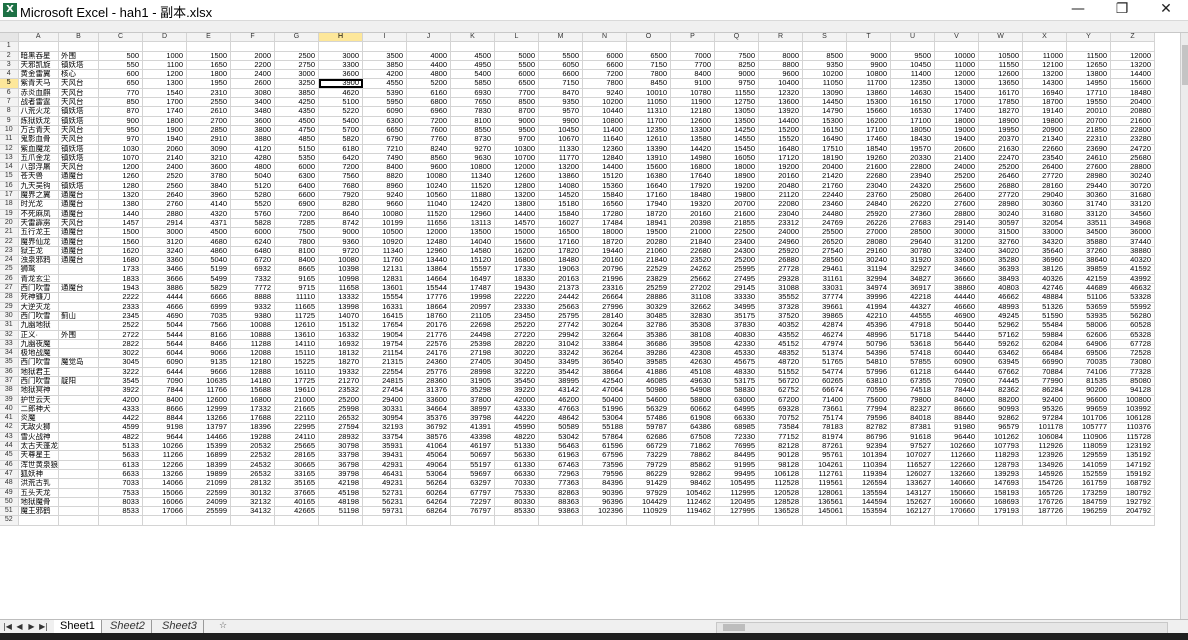 The height and width of the screenshot is (640, 1188). I want to click on cell: 24532, so click(252, 465).